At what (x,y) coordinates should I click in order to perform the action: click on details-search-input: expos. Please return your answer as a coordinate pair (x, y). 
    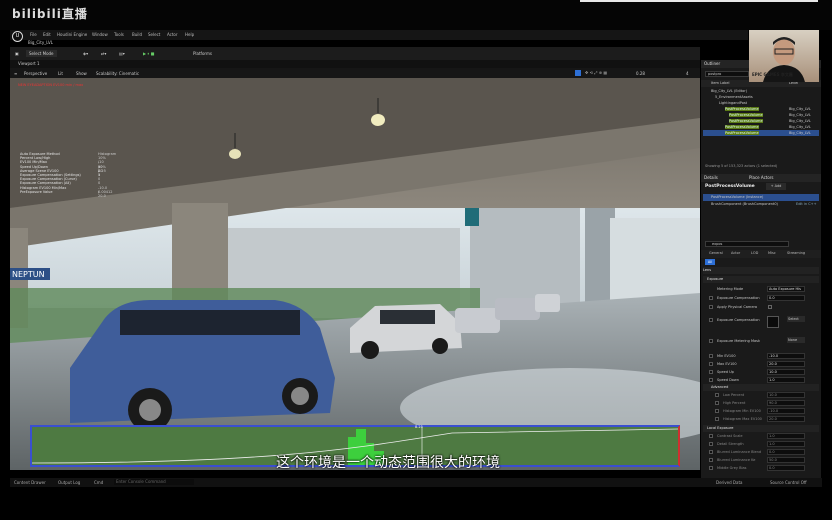
    Looking at the image, I should click on (747, 244).